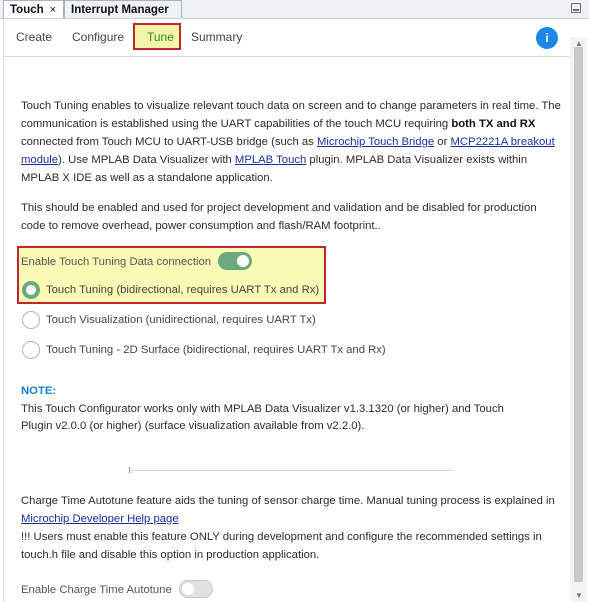 The width and height of the screenshot is (589, 602). I want to click on autotune-toggle, so click(196, 589).